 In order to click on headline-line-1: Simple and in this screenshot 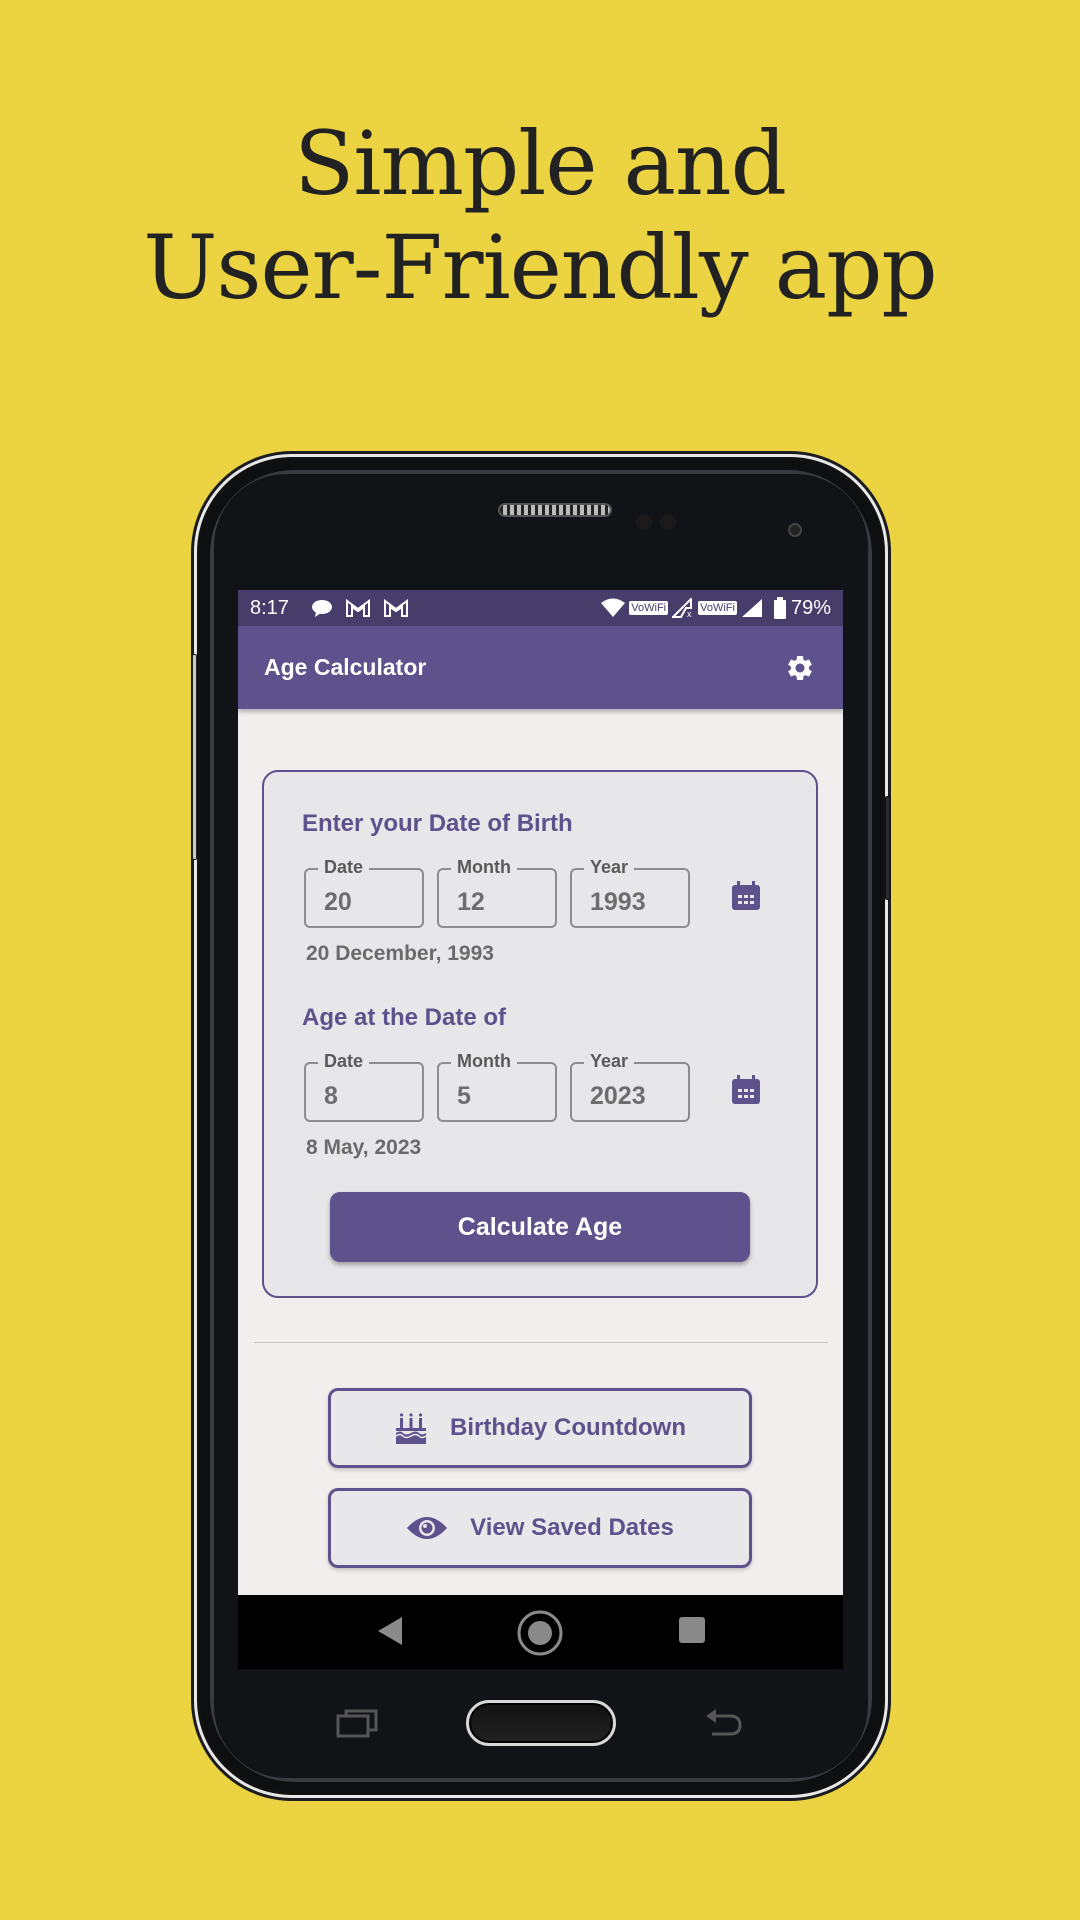, I will do `click(540, 163)`.